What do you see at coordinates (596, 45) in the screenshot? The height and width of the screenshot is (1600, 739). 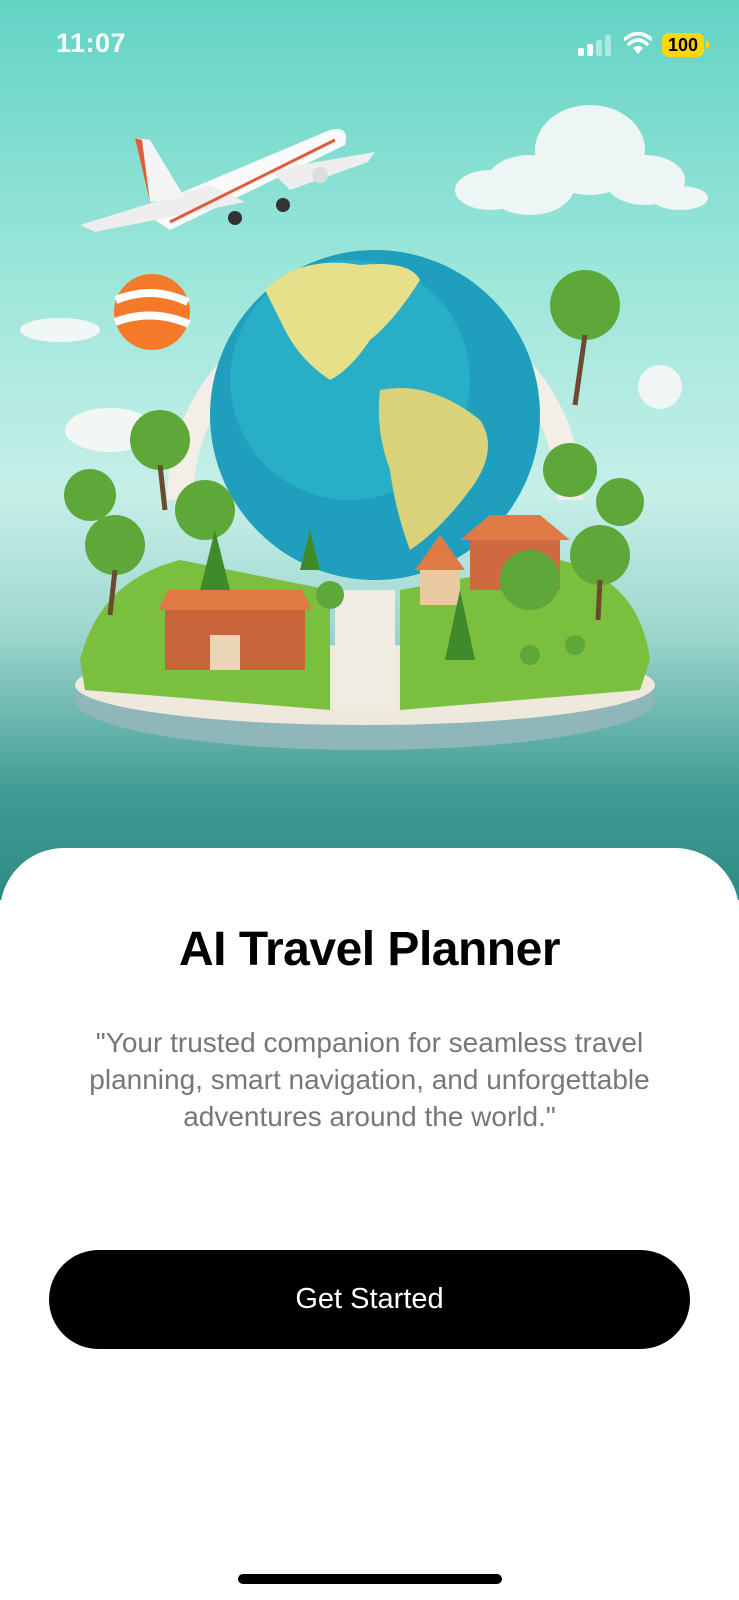 I see `cellular-signal-icon` at bounding box center [596, 45].